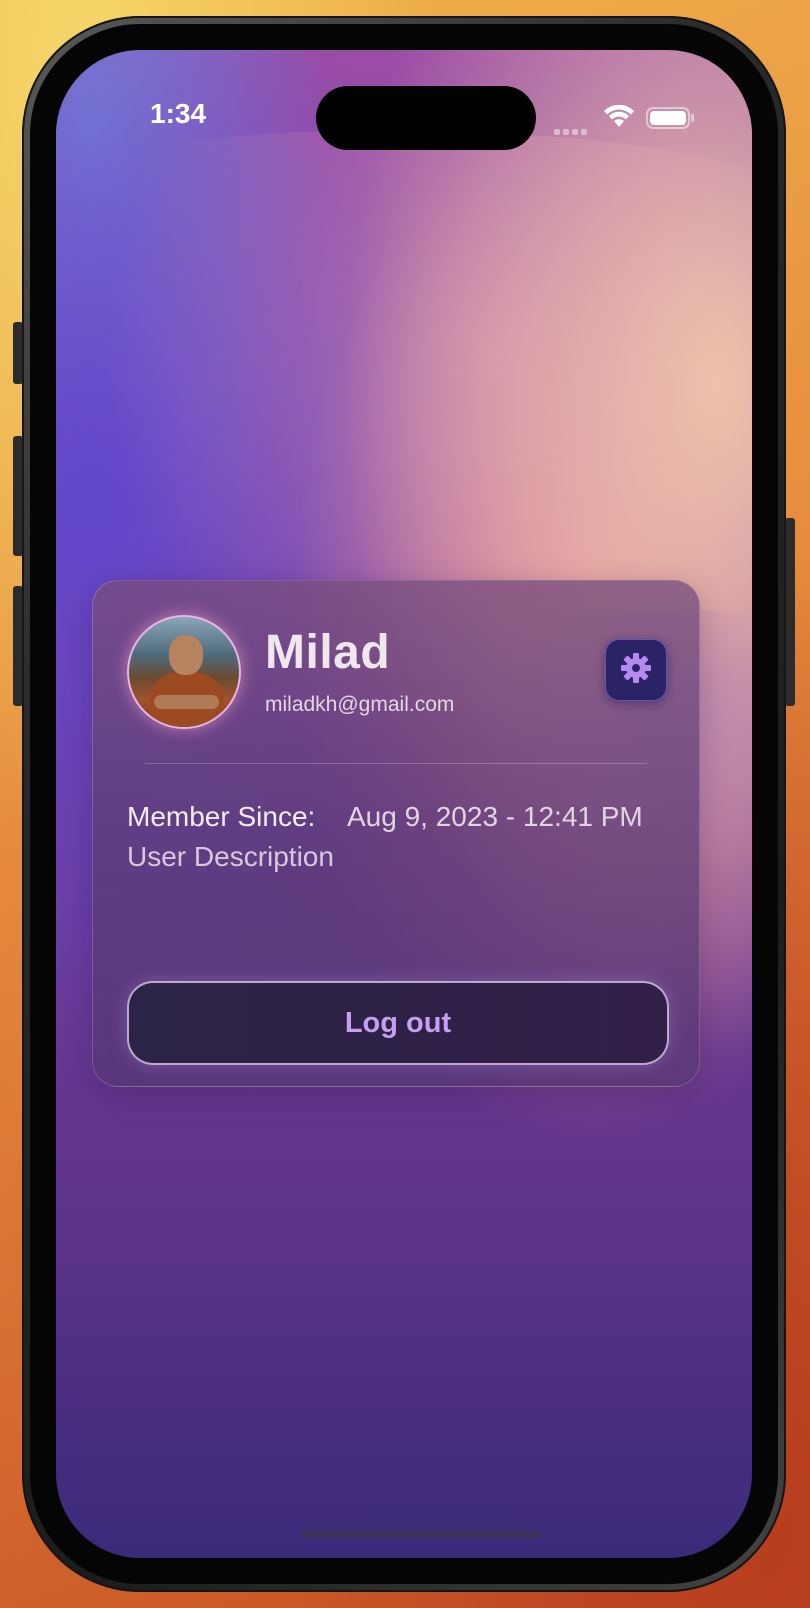 The width and height of the screenshot is (810, 1608). What do you see at coordinates (184, 672) in the screenshot?
I see `avatar` at bounding box center [184, 672].